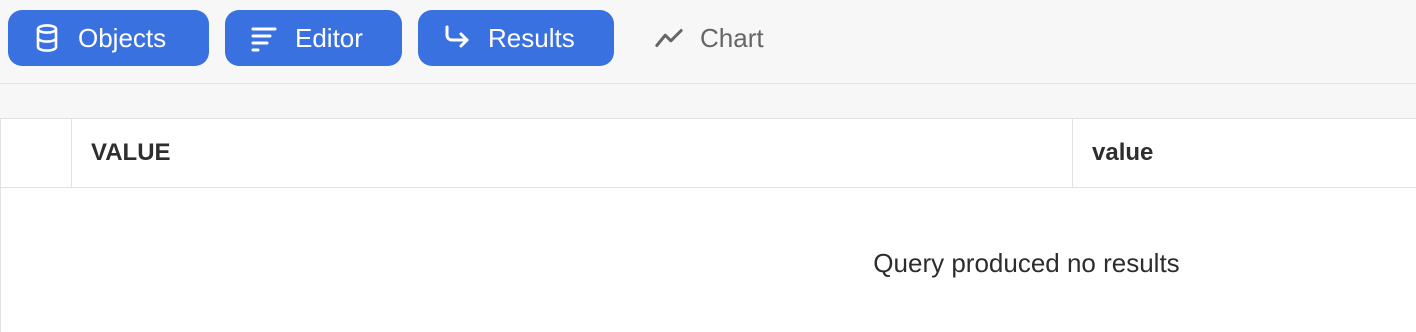 Image resolution: width=1416 pixels, height=332 pixels. Describe the element at coordinates (572, 153) in the screenshot. I see `column-header-value-upper: VALUE` at that location.